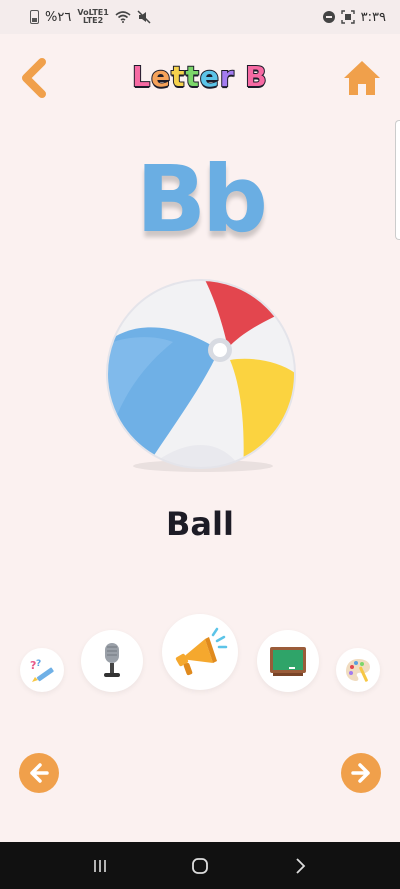  Describe the element at coordinates (123, 17) in the screenshot. I see `wifi-icon` at that location.